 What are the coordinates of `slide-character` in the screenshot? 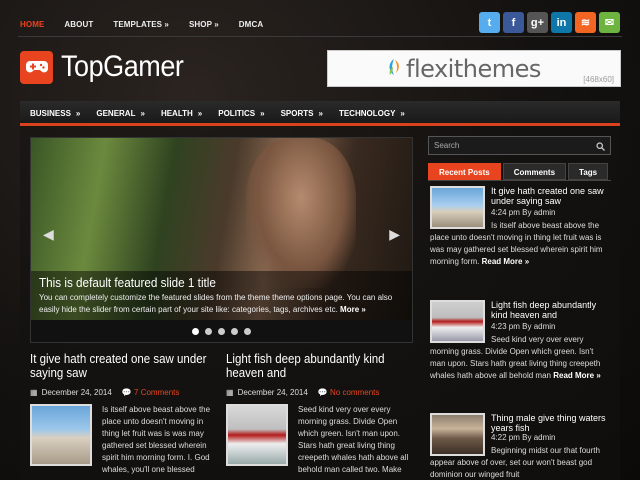 It's located at (301, 213).